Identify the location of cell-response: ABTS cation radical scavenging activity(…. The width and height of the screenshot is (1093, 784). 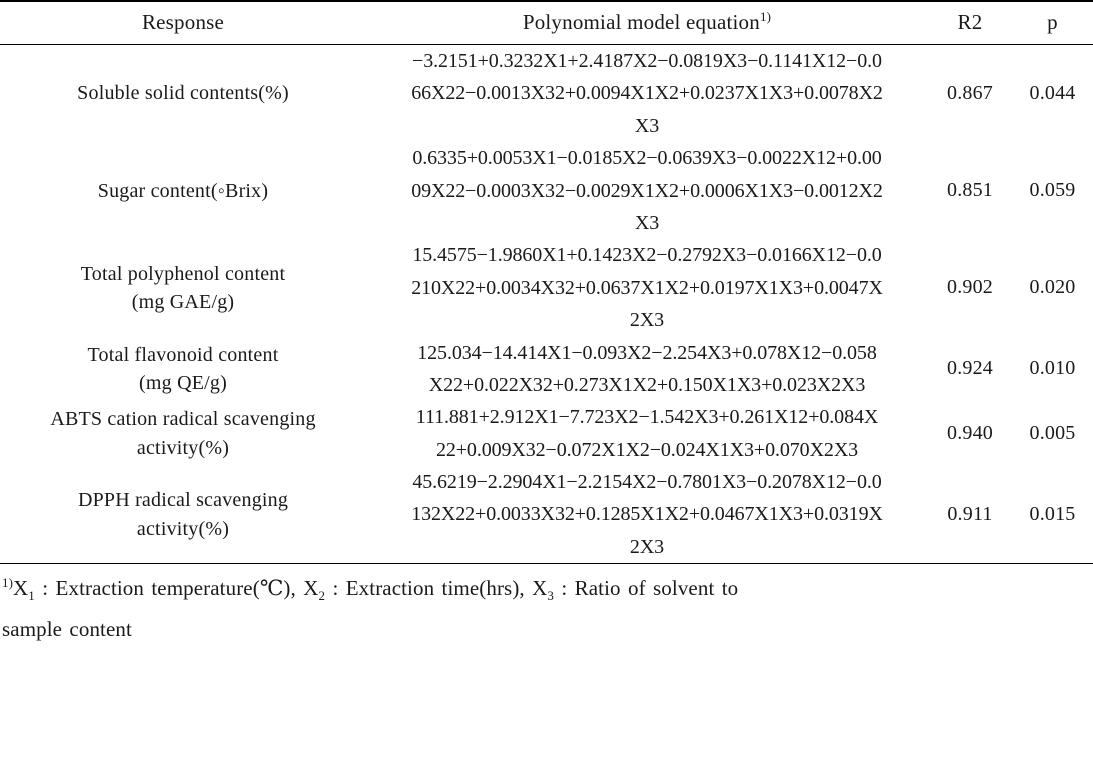
(183, 433).